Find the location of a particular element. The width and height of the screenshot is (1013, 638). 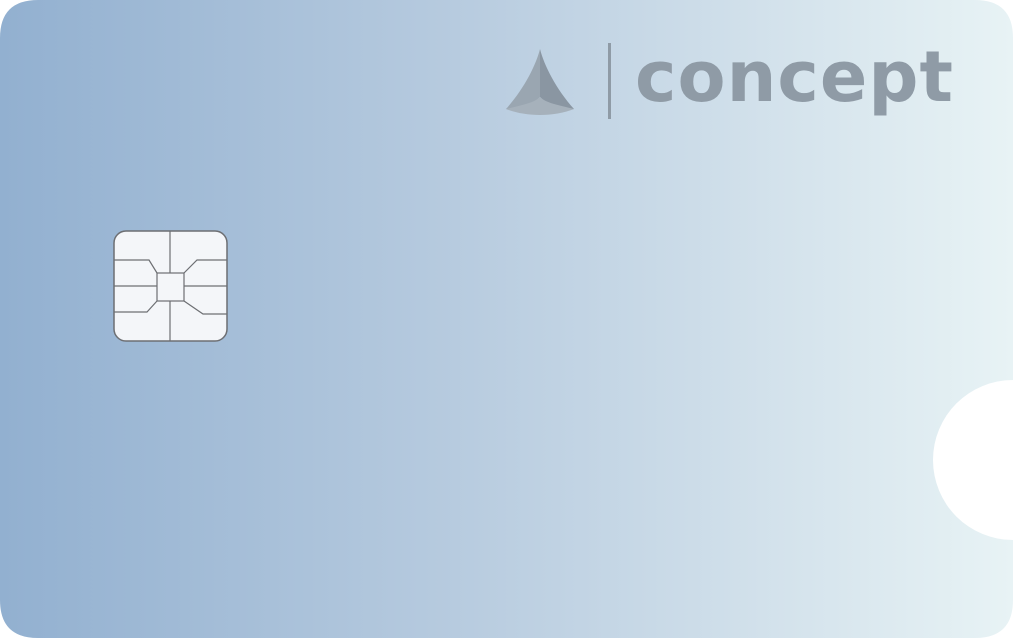

brand-logo: concept is located at coordinates (727, 81).